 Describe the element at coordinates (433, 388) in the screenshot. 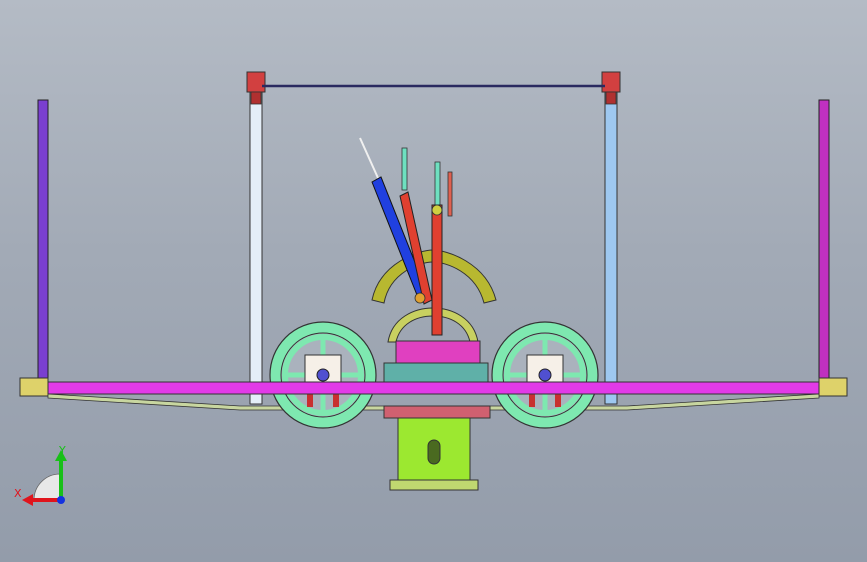

I see `main-base-plate` at that location.